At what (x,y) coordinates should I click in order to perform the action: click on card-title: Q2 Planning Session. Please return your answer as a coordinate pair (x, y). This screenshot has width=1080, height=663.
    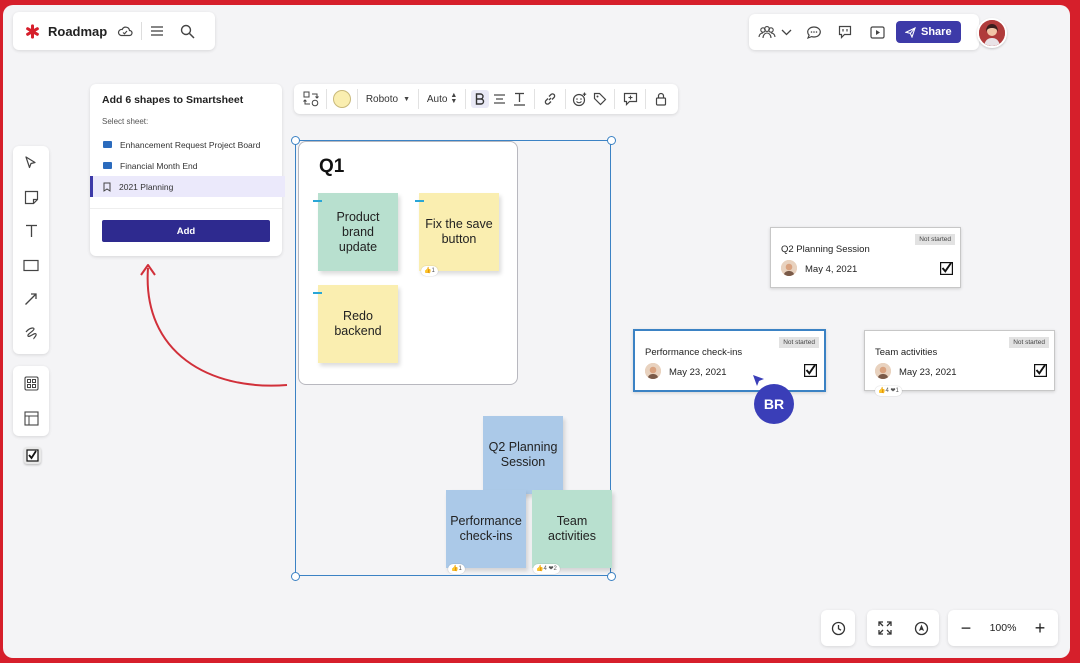
    Looking at the image, I should click on (825, 249).